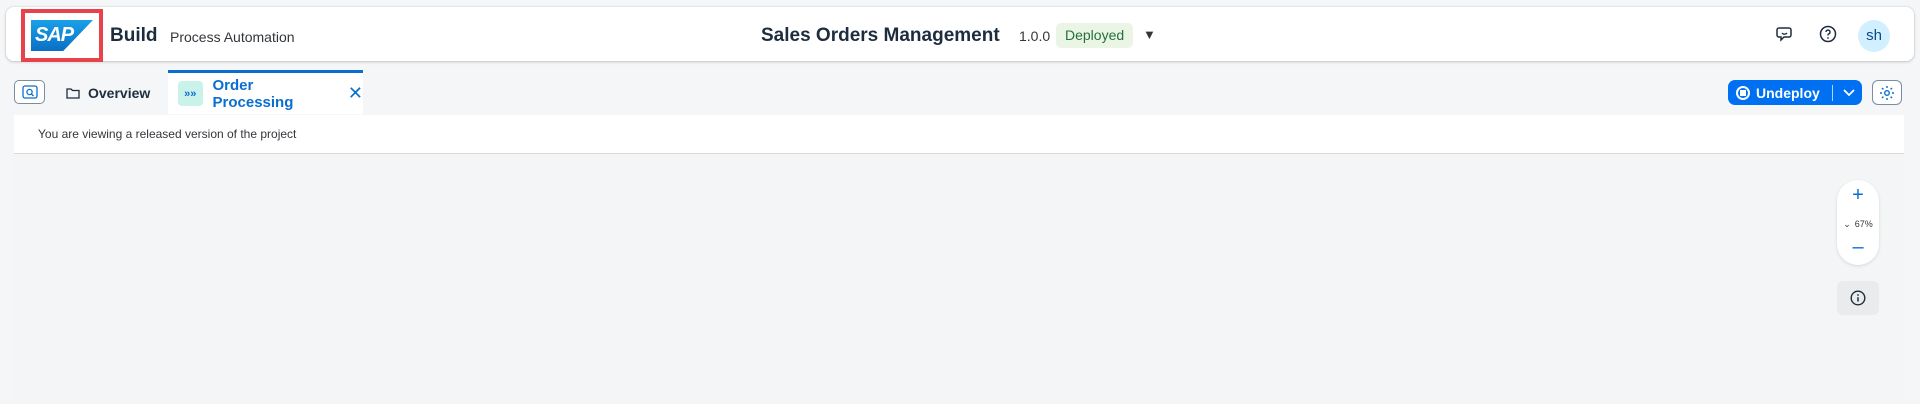  What do you see at coordinates (1847, 223) in the screenshot?
I see `chevron-down-icon: ⌄` at bounding box center [1847, 223].